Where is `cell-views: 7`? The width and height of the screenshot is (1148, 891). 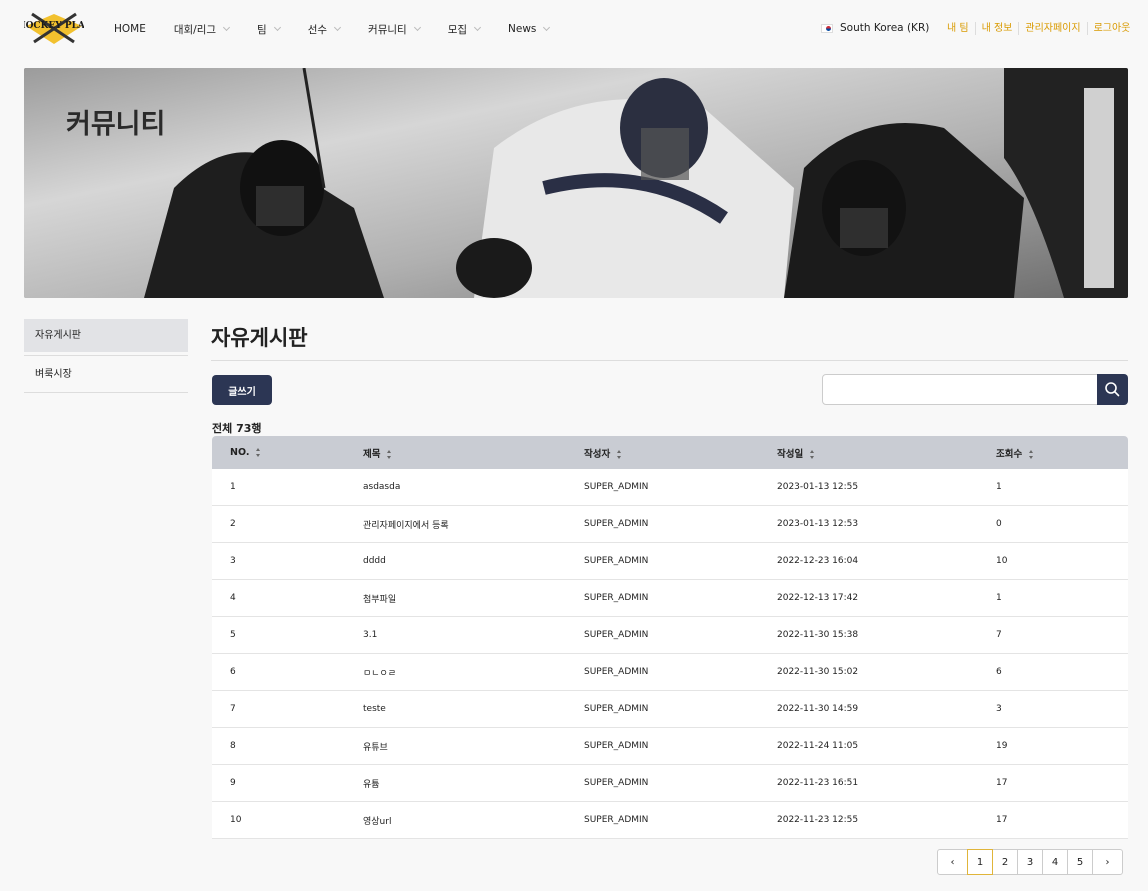
cell-views: 7 is located at coordinates (999, 635).